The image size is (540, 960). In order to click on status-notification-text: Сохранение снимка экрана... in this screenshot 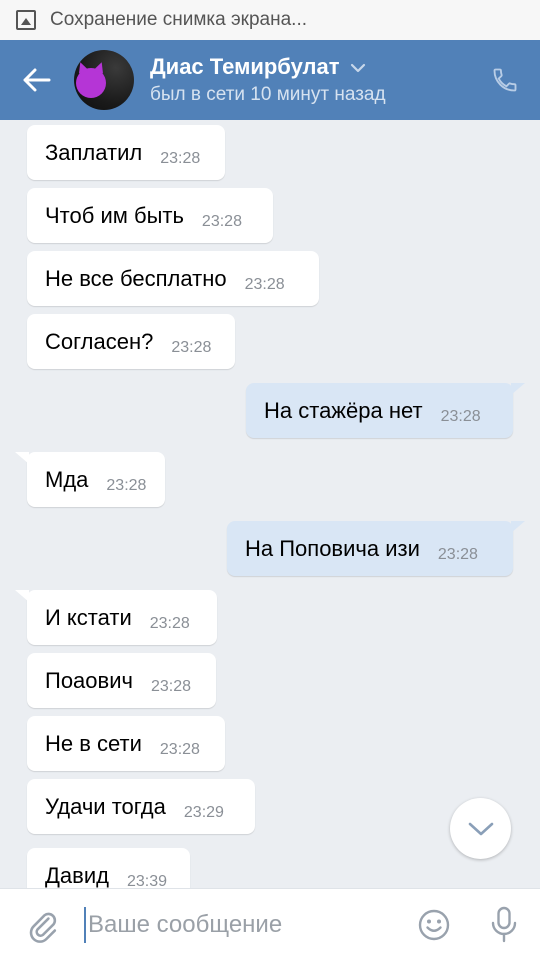, I will do `click(179, 19)`.